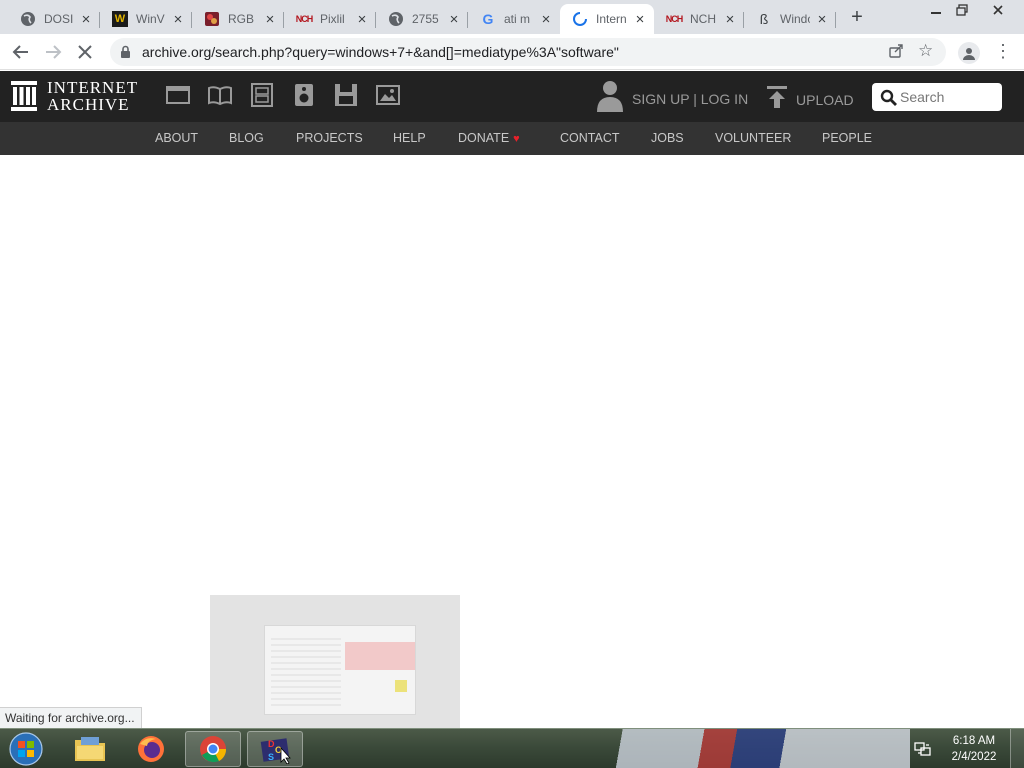 The width and height of the screenshot is (1024, 768). I want to click on tab-rgb: RGB ×, so click(238, 19).